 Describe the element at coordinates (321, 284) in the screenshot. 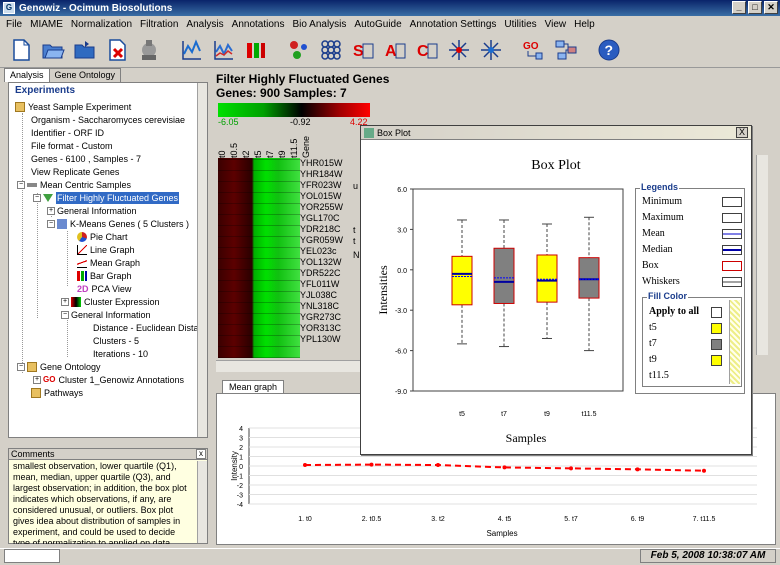

I see `gene-id: YFL011W` at that location.